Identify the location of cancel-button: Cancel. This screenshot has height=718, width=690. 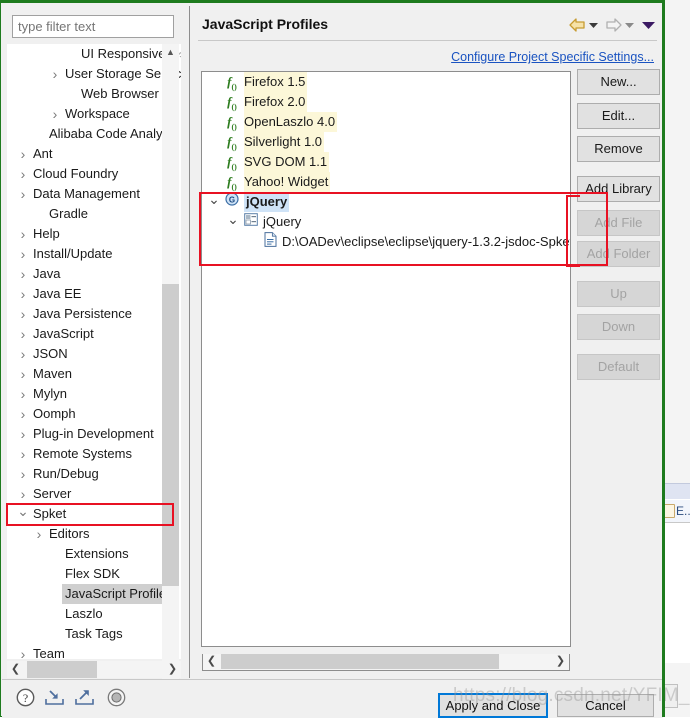
(605, 705).